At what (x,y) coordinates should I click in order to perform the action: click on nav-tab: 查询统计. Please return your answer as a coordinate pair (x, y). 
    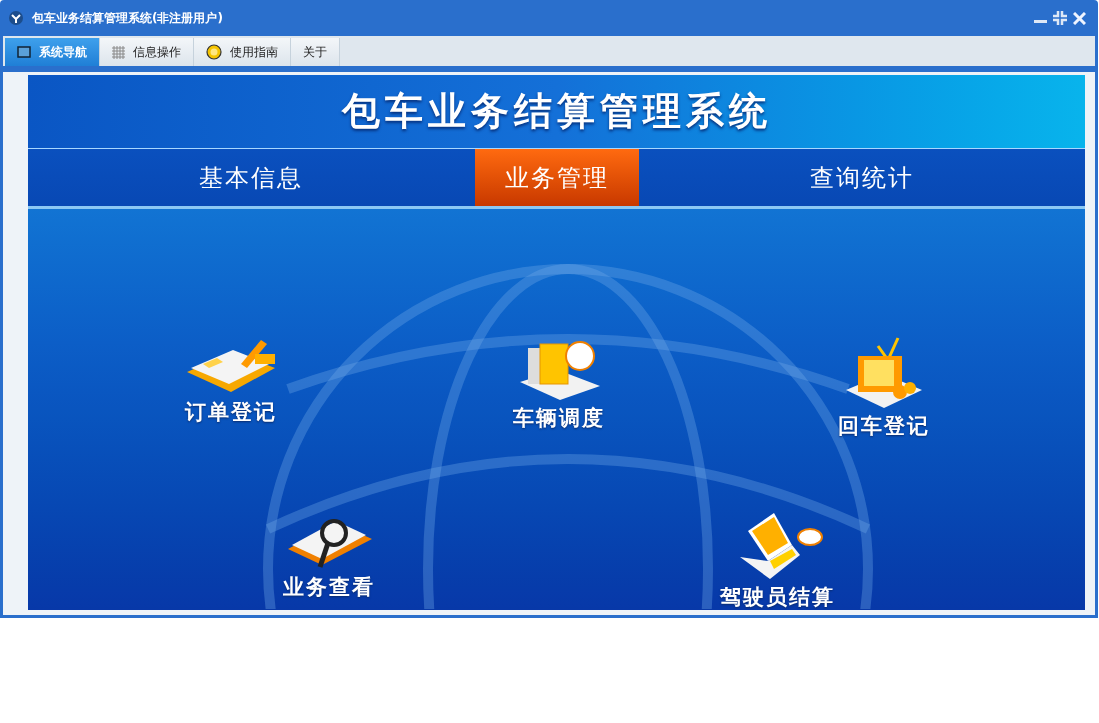
    Looking at the image, I should click on (861, 177).